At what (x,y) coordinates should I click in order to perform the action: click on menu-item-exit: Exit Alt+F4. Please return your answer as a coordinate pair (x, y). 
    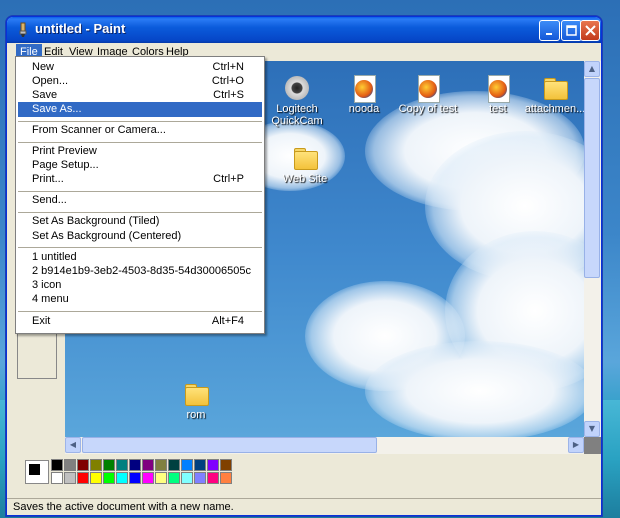
    Looking at the image, I should click on (140, 321).